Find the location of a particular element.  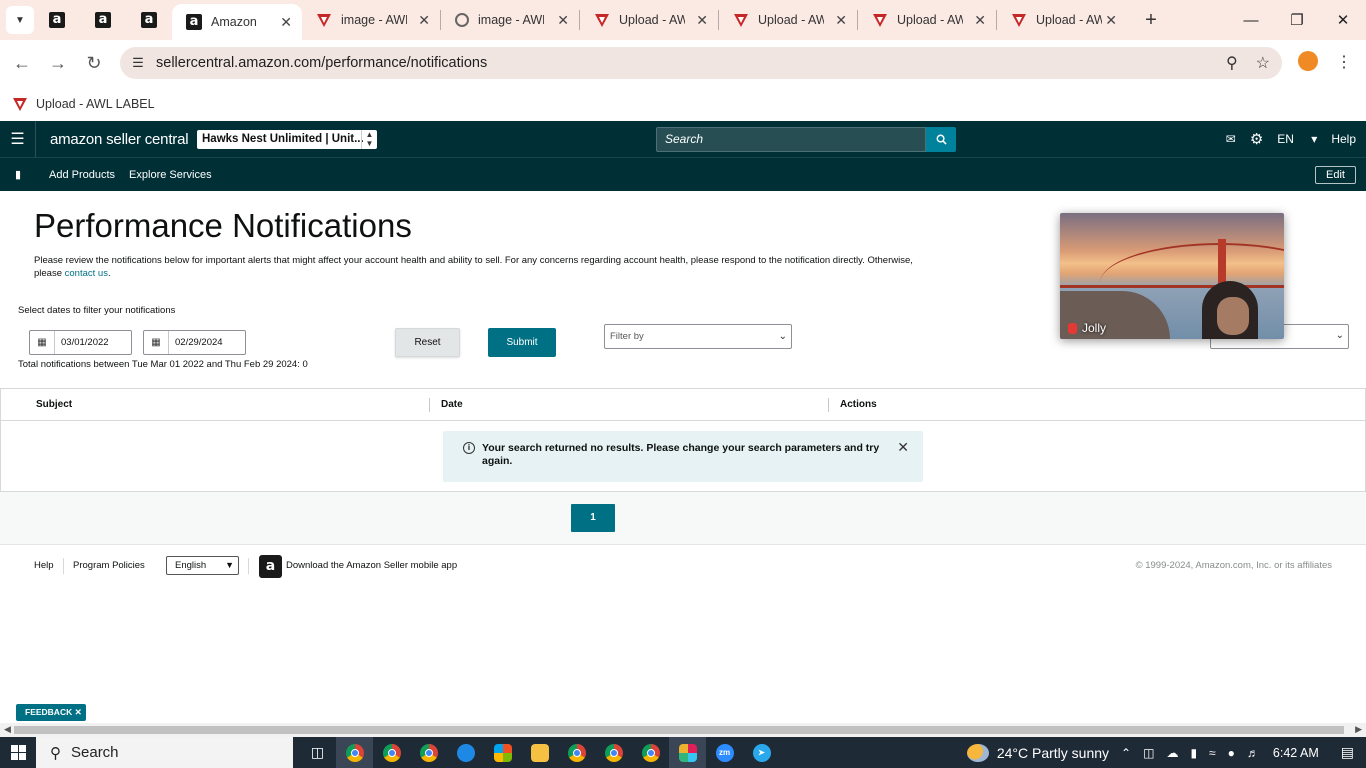

telegram-app-icon: ➤ is located at coordinates (761, 752).